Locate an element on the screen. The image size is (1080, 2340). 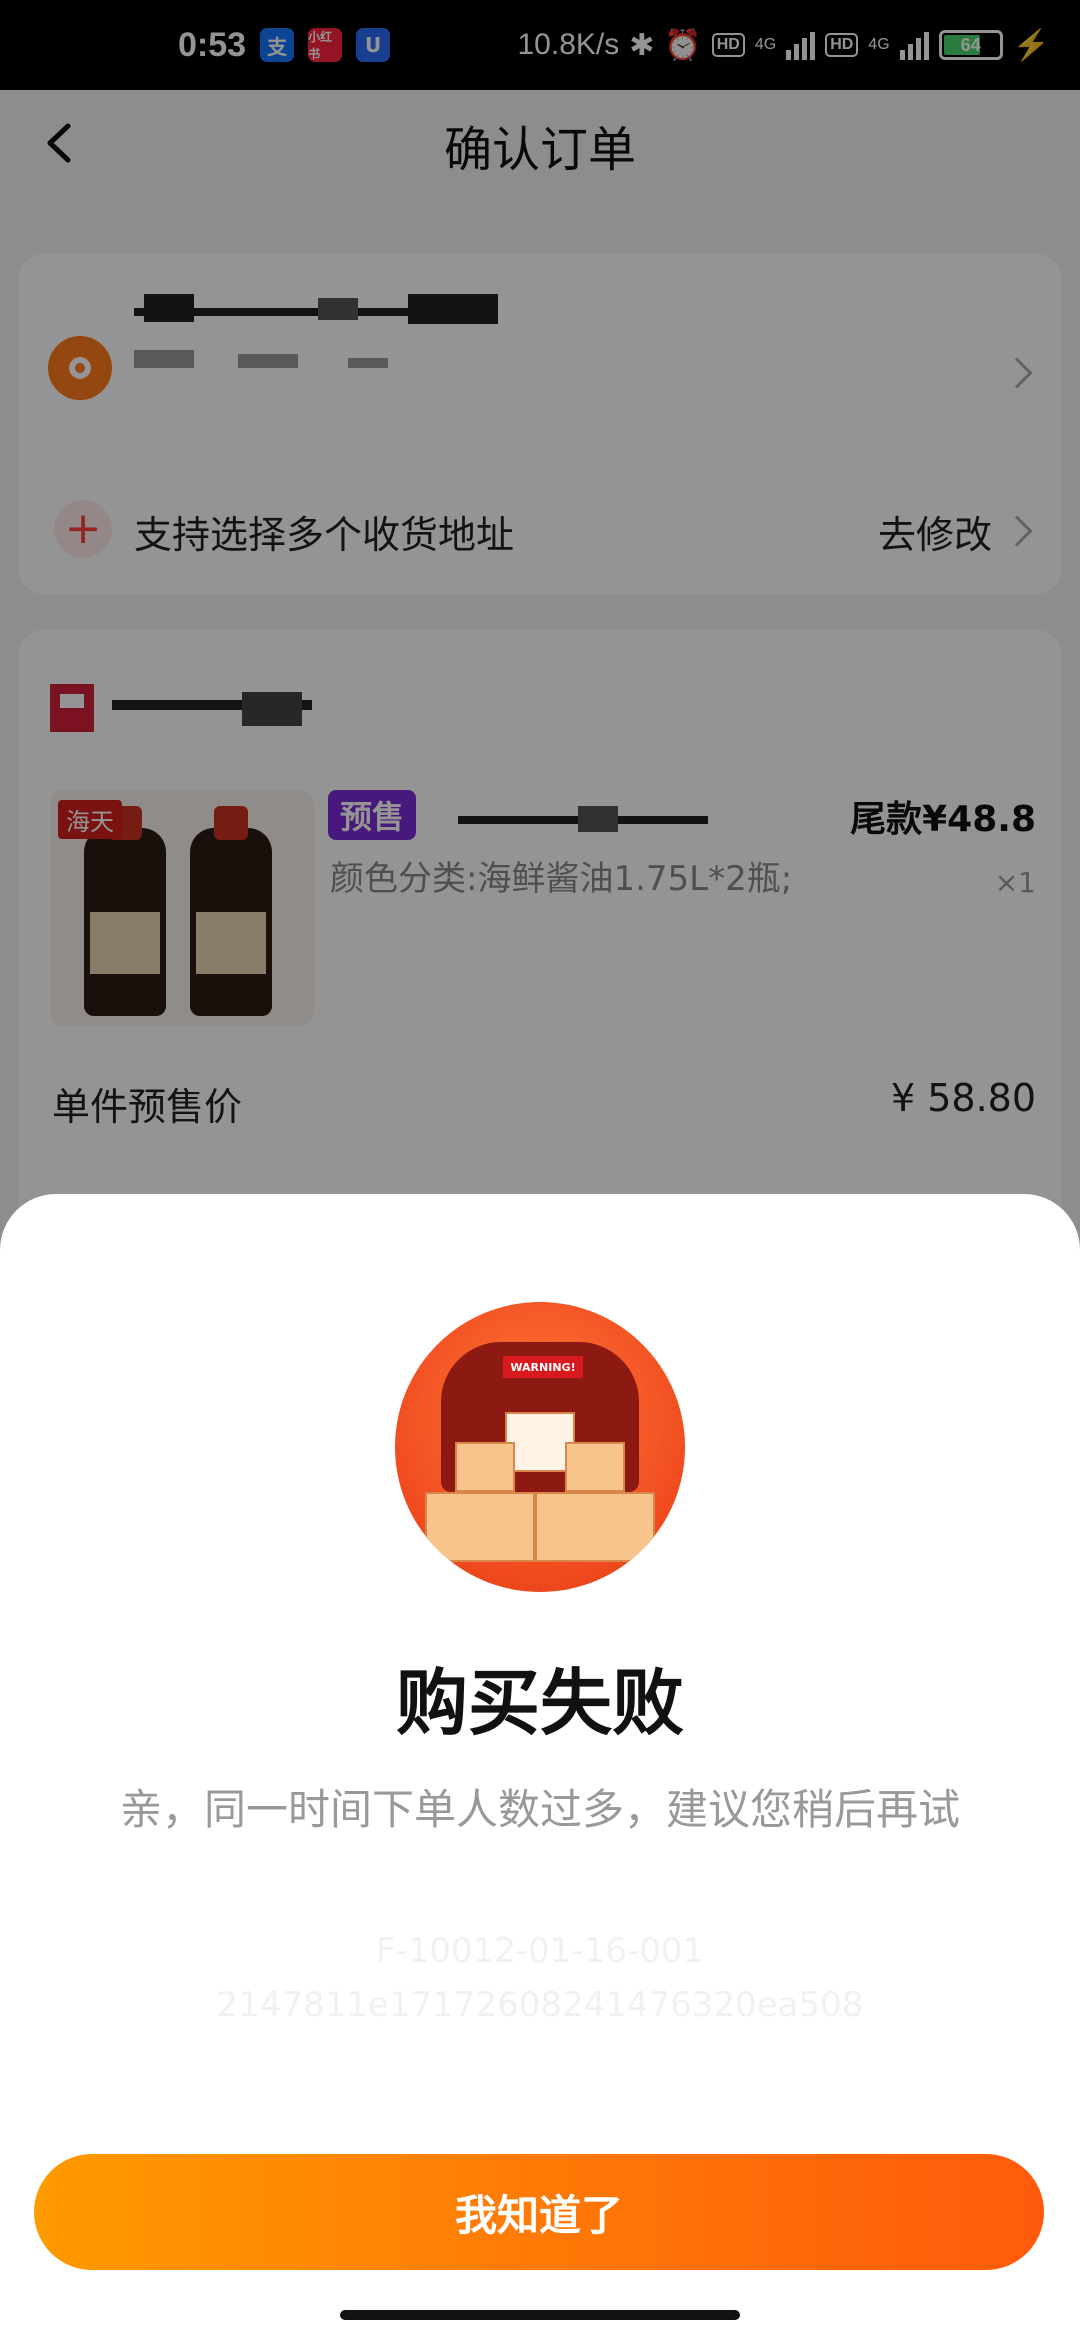
home-indicator is located at coordinates (540, 2315).